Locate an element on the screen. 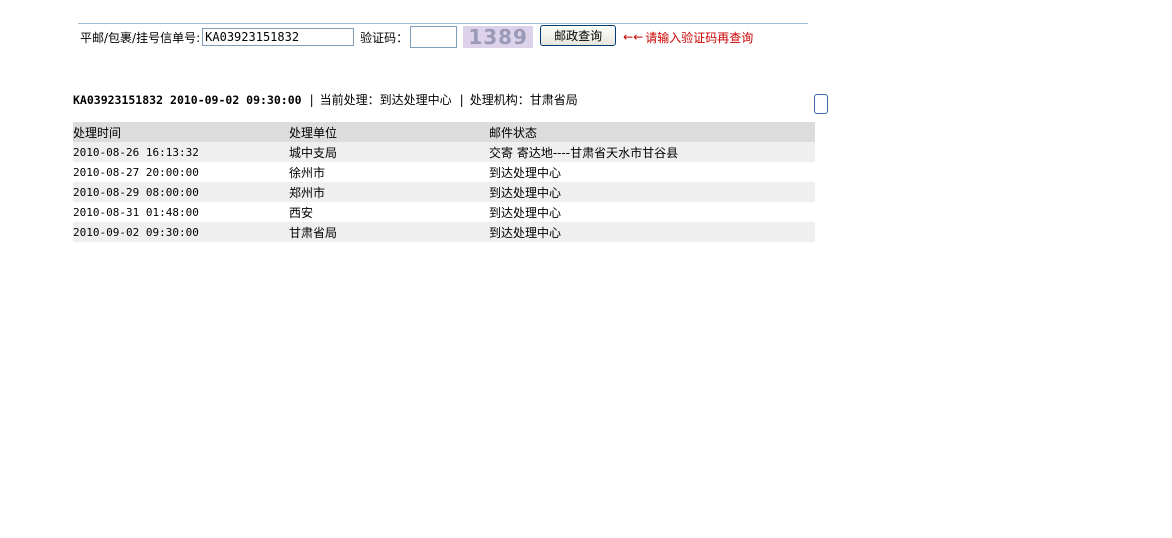 This screenshot has height=538, width=1172. row-unit: 徐州市 is located at coordinates (307, 172).